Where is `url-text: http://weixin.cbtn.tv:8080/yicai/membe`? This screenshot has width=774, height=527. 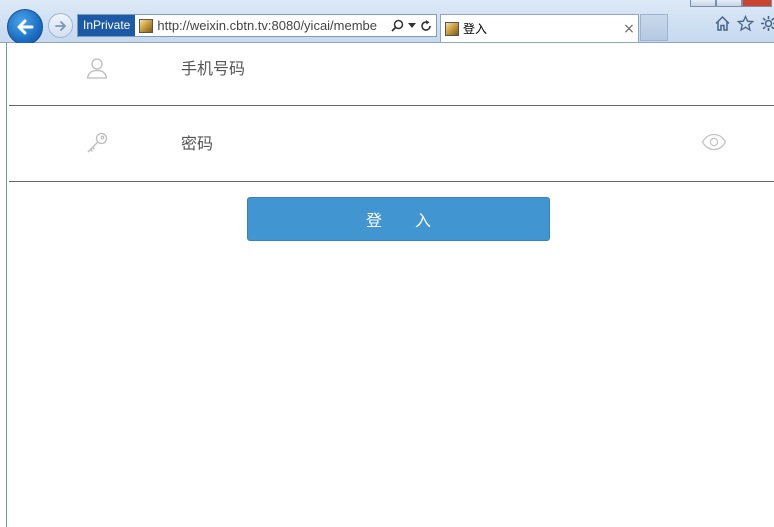 url-text: http://weixin.cbtn.tv:8080/yicai/membe is located at coordinates (274, 25).